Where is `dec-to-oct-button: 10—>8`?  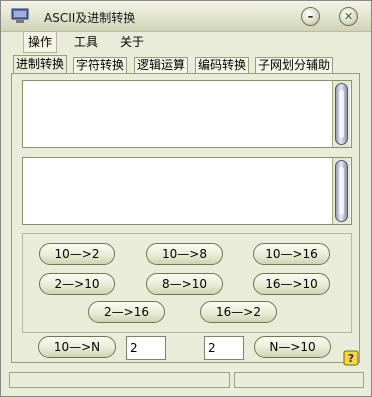 dec-to-oct-button: 10—>8 is located at coordinates (184, 254).